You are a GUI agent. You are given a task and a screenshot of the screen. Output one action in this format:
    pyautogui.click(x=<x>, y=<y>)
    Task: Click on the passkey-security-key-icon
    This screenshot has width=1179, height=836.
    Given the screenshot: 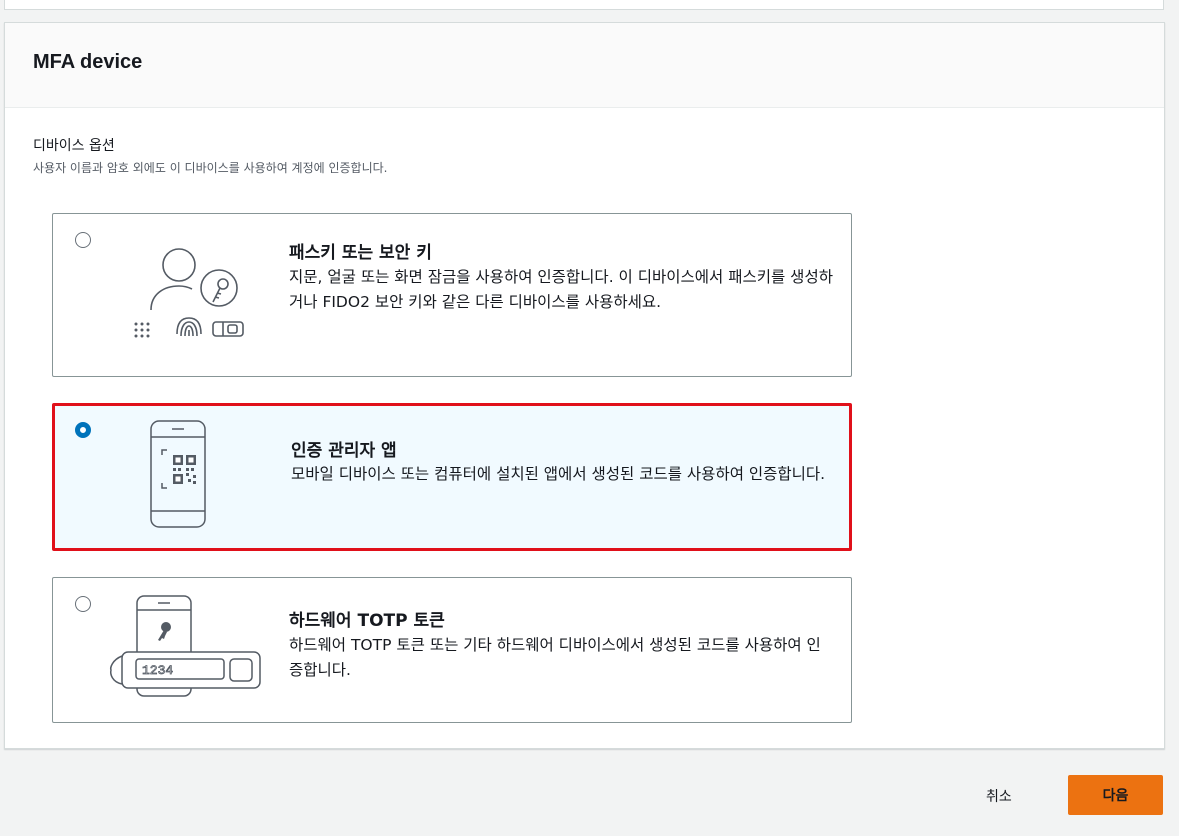 What is the action you would take?
    pyautogui.click(x=189, y=293)
    